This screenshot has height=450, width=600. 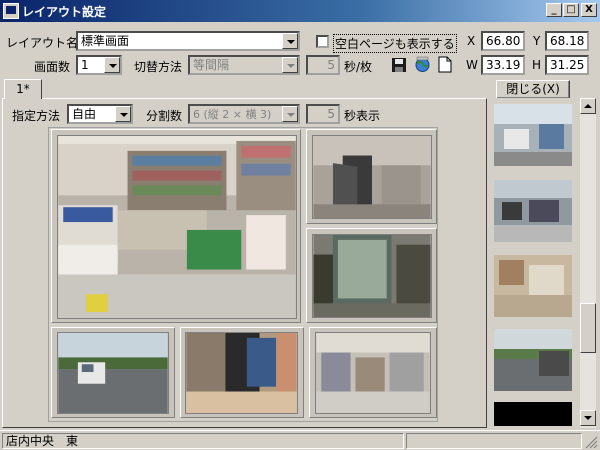 What do you see at coordinates (537, 41) in the screenshot?
I see `y-label: Y` at bounding box center [537, 41].